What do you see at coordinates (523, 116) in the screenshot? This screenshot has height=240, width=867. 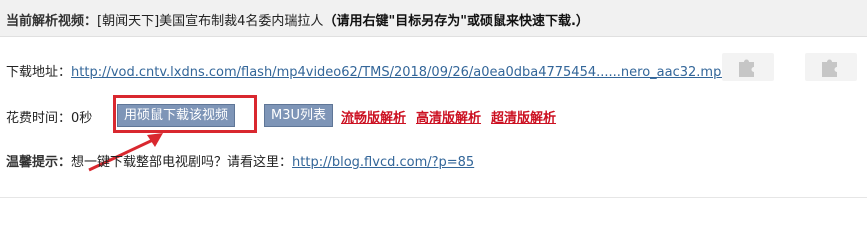 I see `super-hd-quality-link: 超清版解析` at bounding box center [523, 116].